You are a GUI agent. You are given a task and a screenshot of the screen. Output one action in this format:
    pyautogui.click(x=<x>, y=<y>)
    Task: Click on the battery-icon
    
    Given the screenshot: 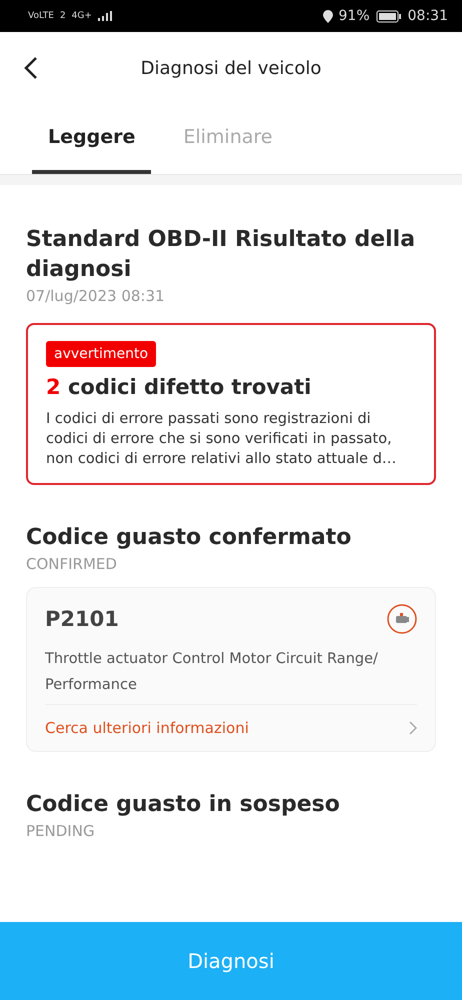 What is the action you would take?
    pyautogui.click(x=389, y=16)
    